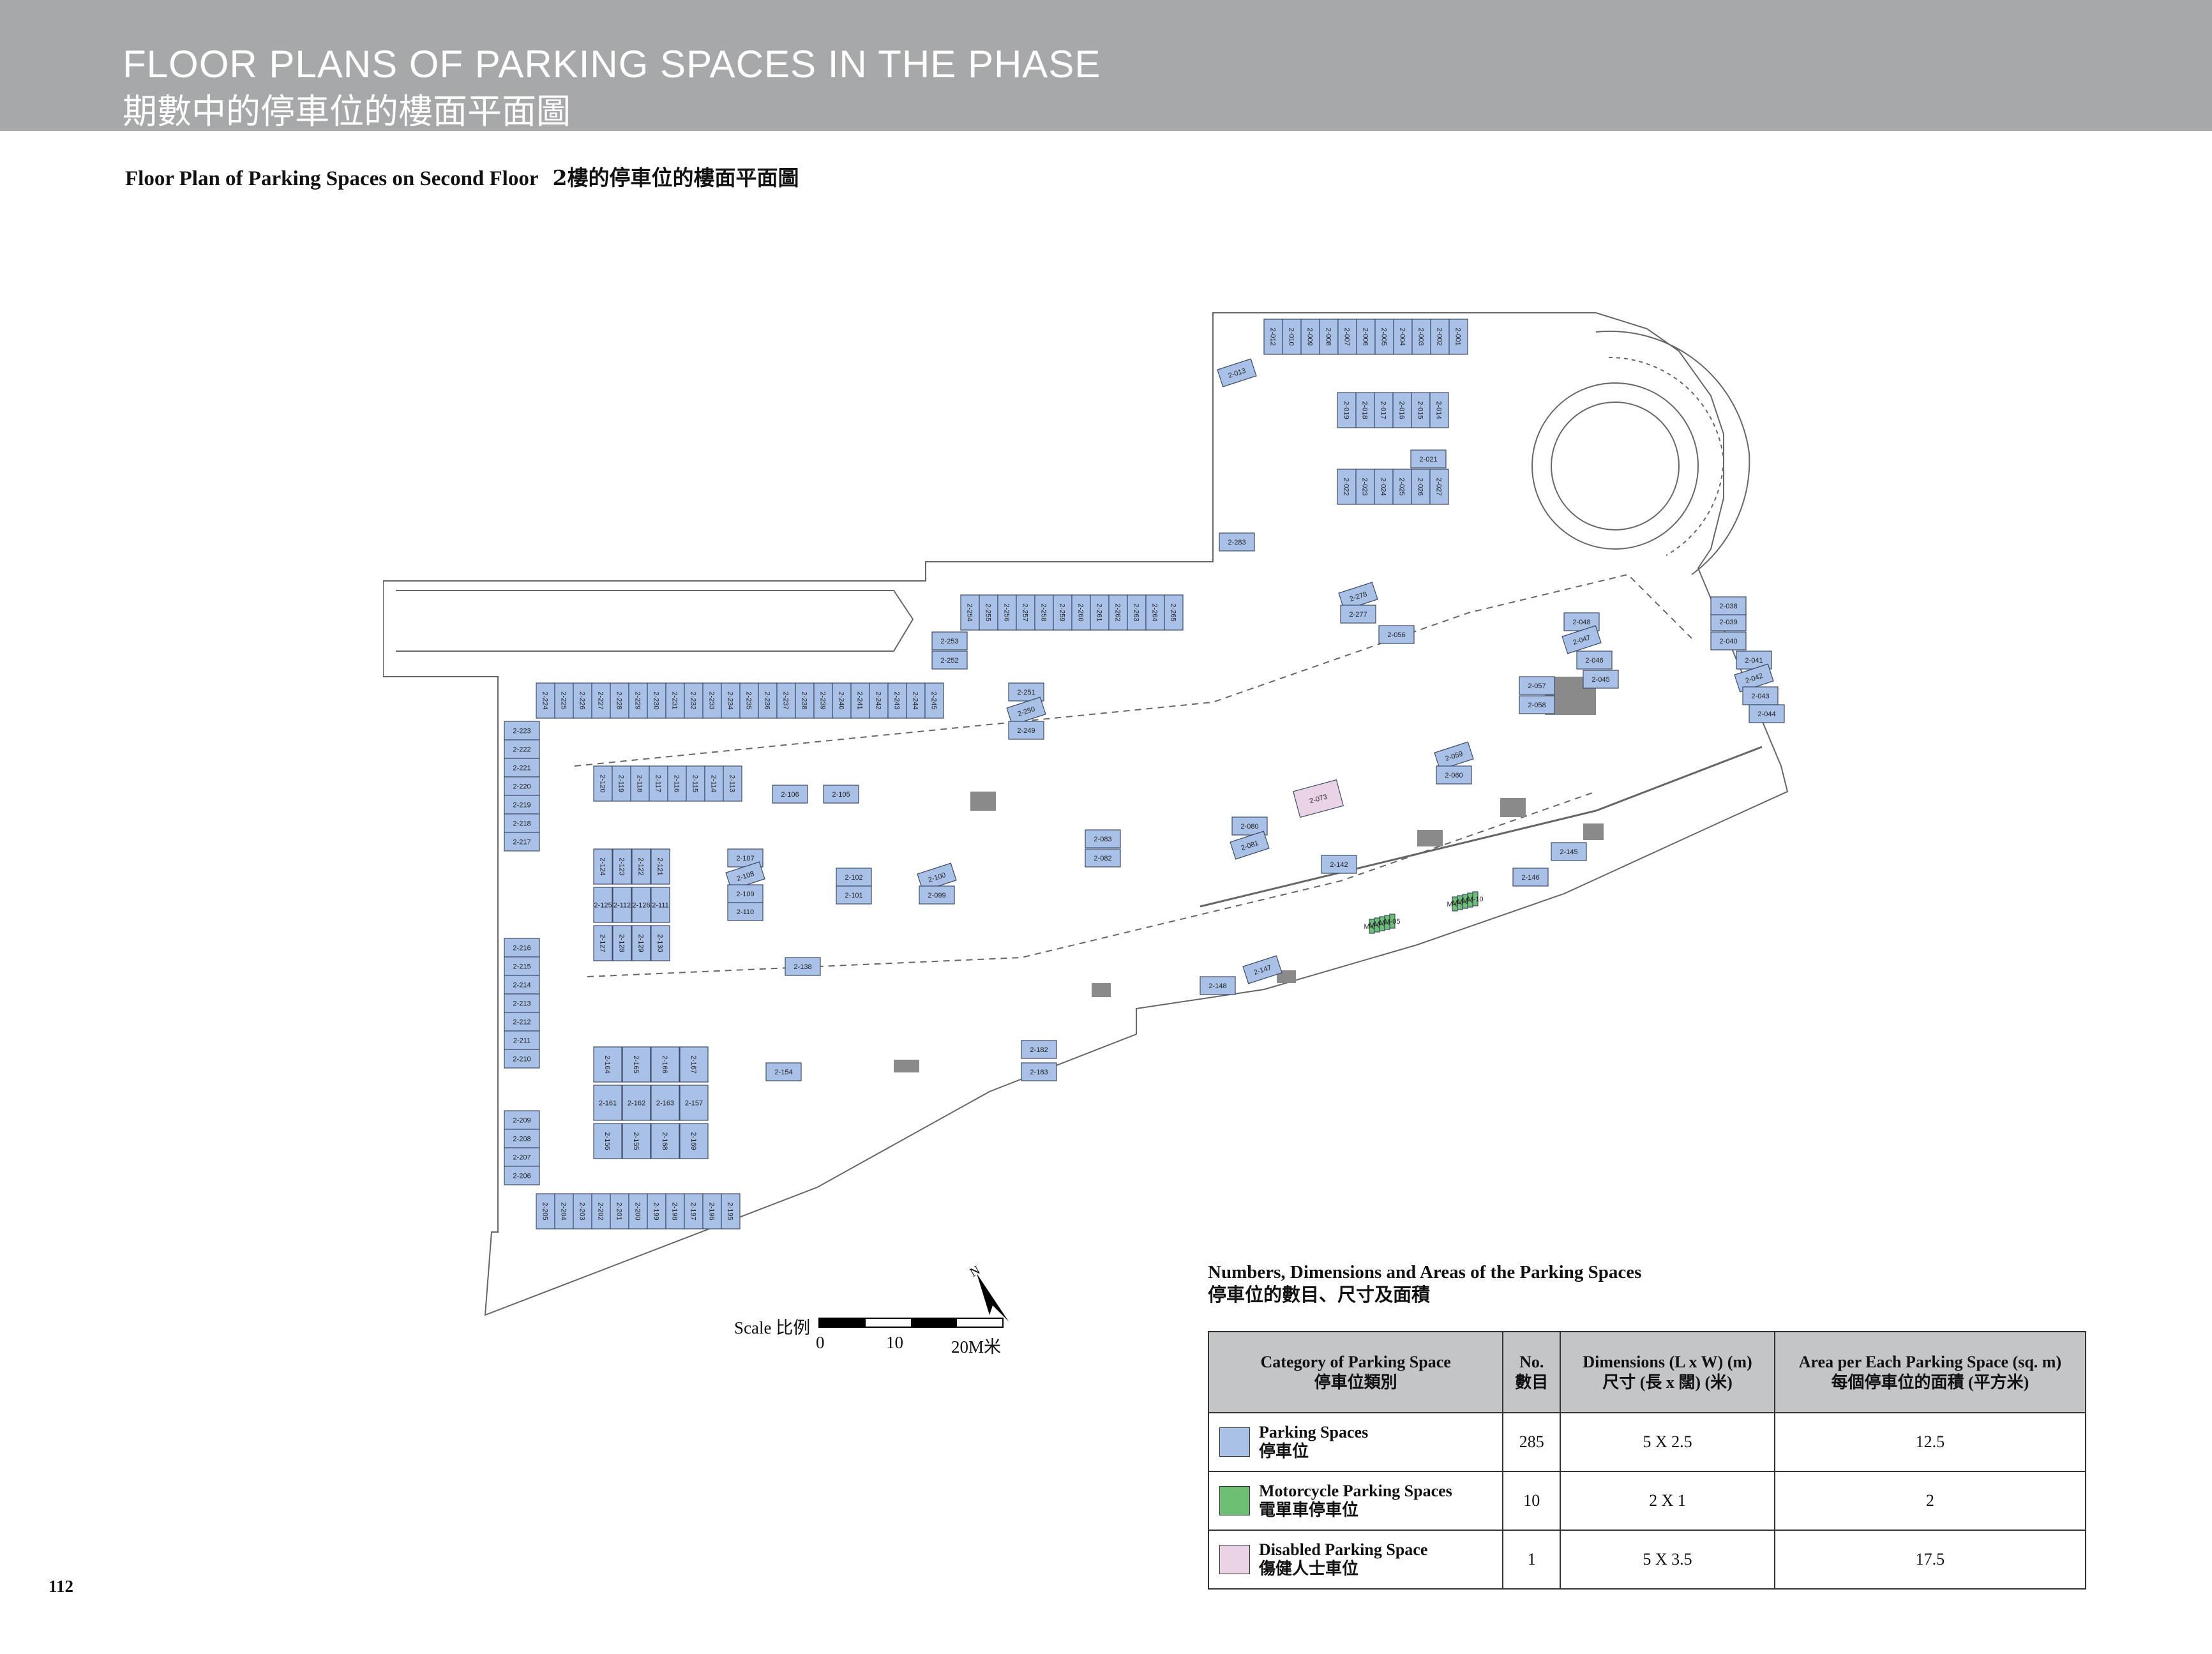  I want to click on parking-space-label: 2-008, so click(1328, 336).